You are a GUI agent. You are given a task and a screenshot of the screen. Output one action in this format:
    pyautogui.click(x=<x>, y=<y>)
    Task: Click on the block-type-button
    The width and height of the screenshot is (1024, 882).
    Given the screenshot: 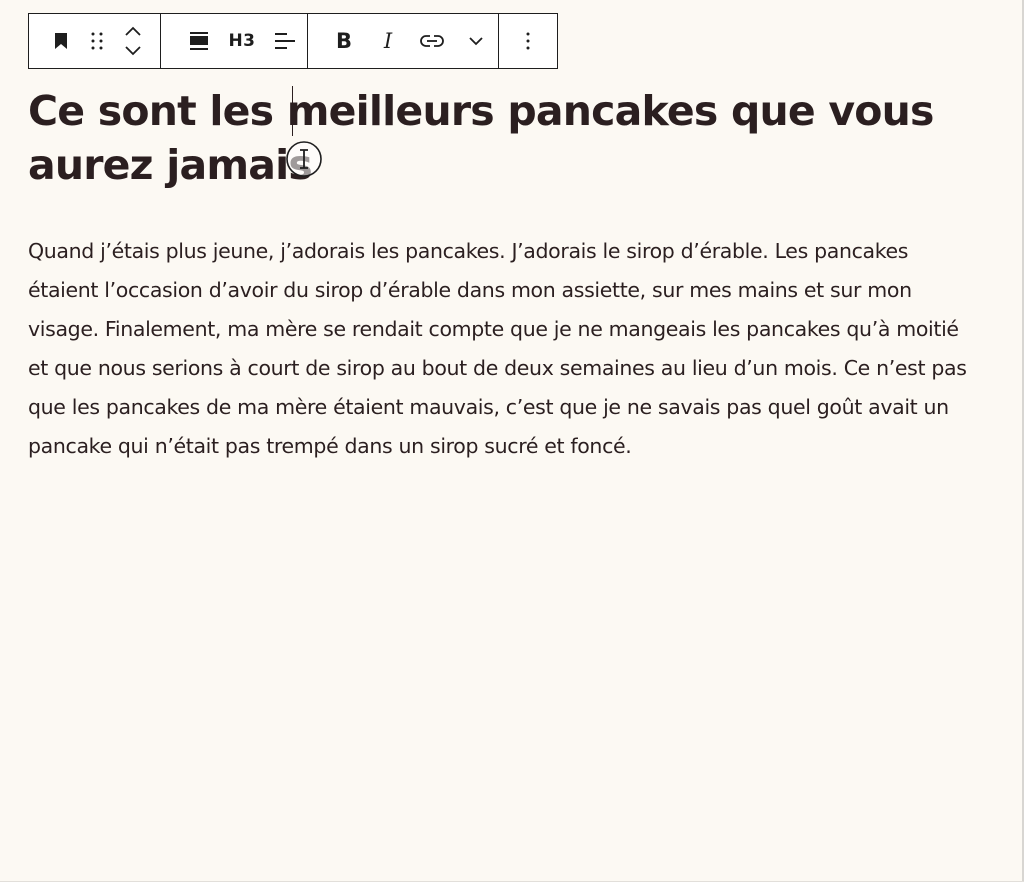 What is the action you would take?
    pyautogui.click(x=61, y=41)
    